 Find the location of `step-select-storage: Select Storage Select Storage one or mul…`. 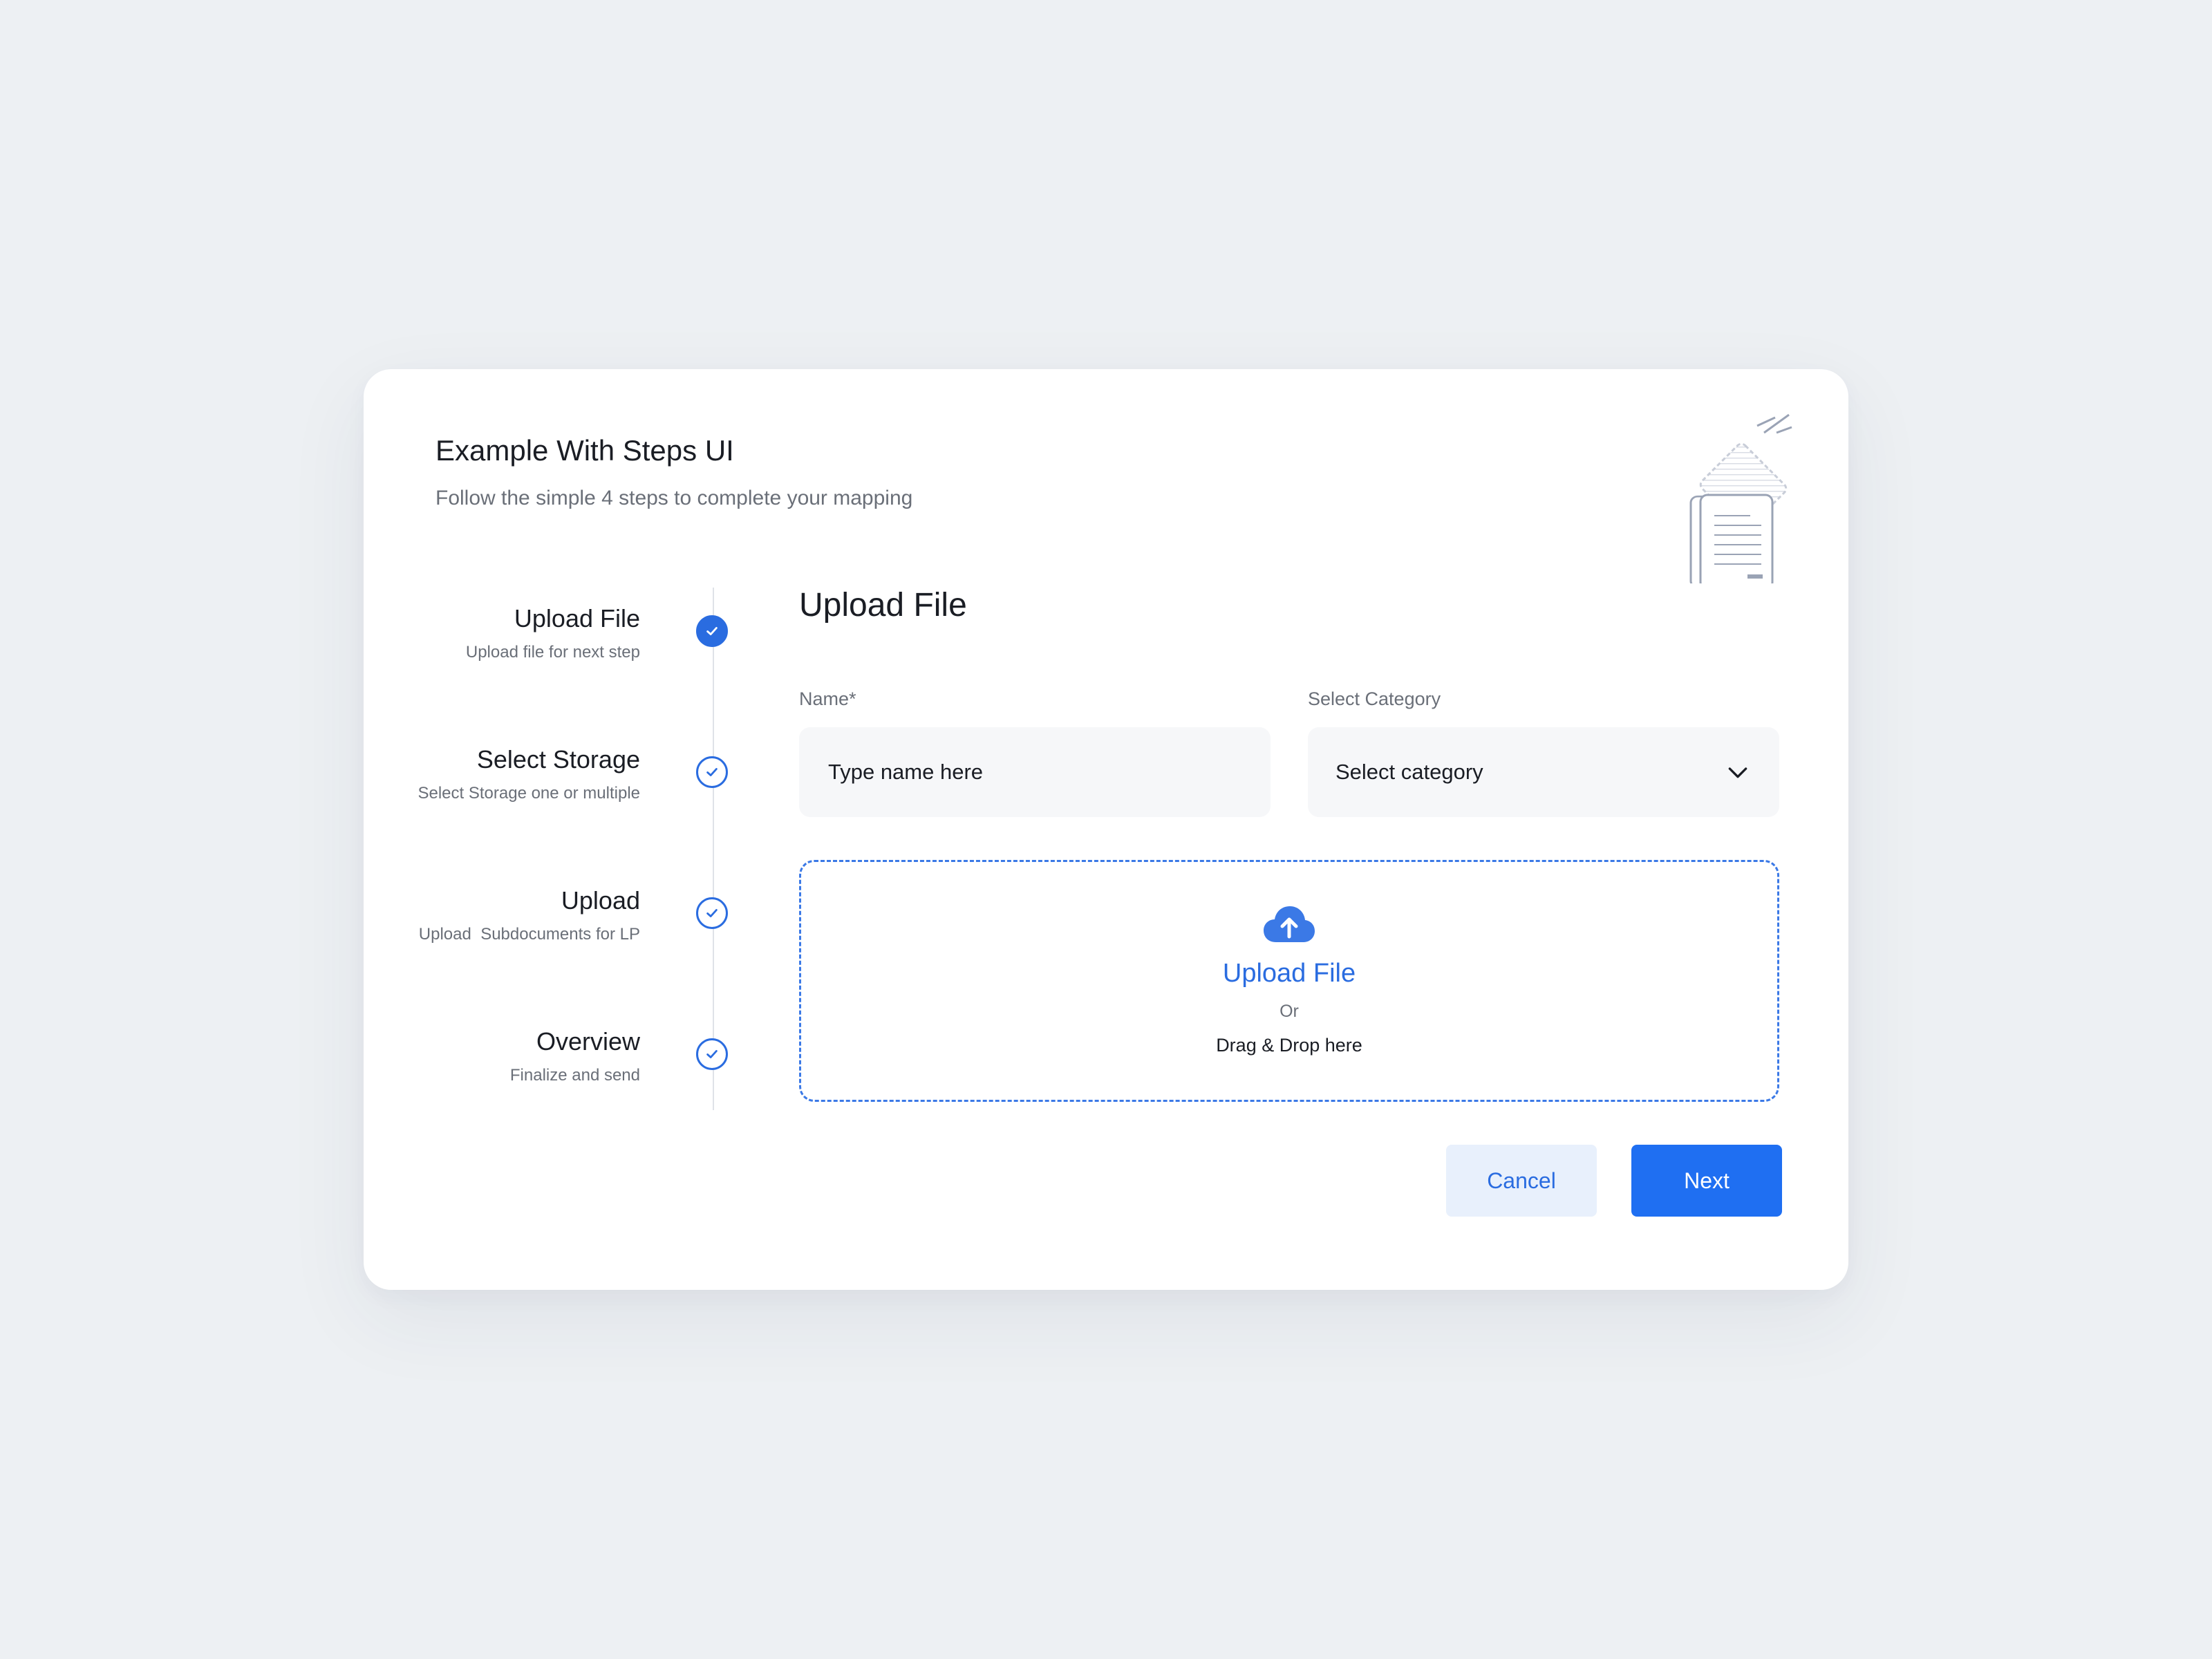

step-select-storage: Select Storage Select Storage one or mul… is located at coordinates (556, 786).